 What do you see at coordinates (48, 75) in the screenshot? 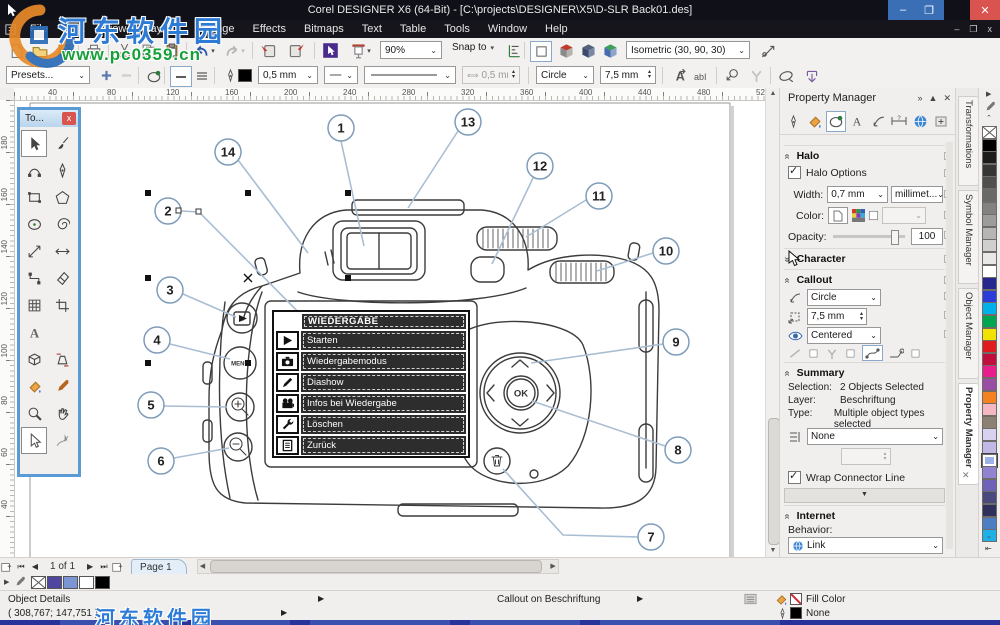
I see `presets-combo: Presets... ⌄` at bounding box center [48, 75].